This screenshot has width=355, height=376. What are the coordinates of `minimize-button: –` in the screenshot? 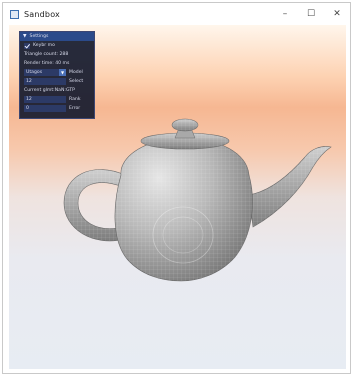 It's located at (285, 14).